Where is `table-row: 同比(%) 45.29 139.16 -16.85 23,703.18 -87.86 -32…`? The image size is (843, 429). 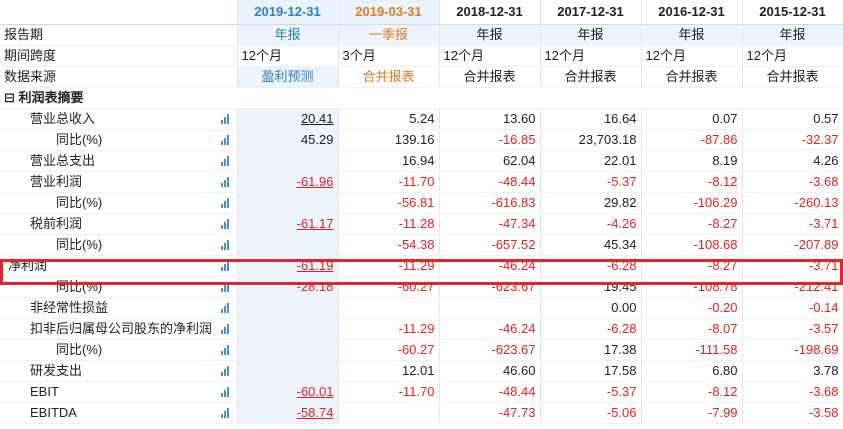 table-row: 同比(%) 45.29 139.16 -16.85 23,703.18 -87.86 -32… is located at coordinates (421, 140).